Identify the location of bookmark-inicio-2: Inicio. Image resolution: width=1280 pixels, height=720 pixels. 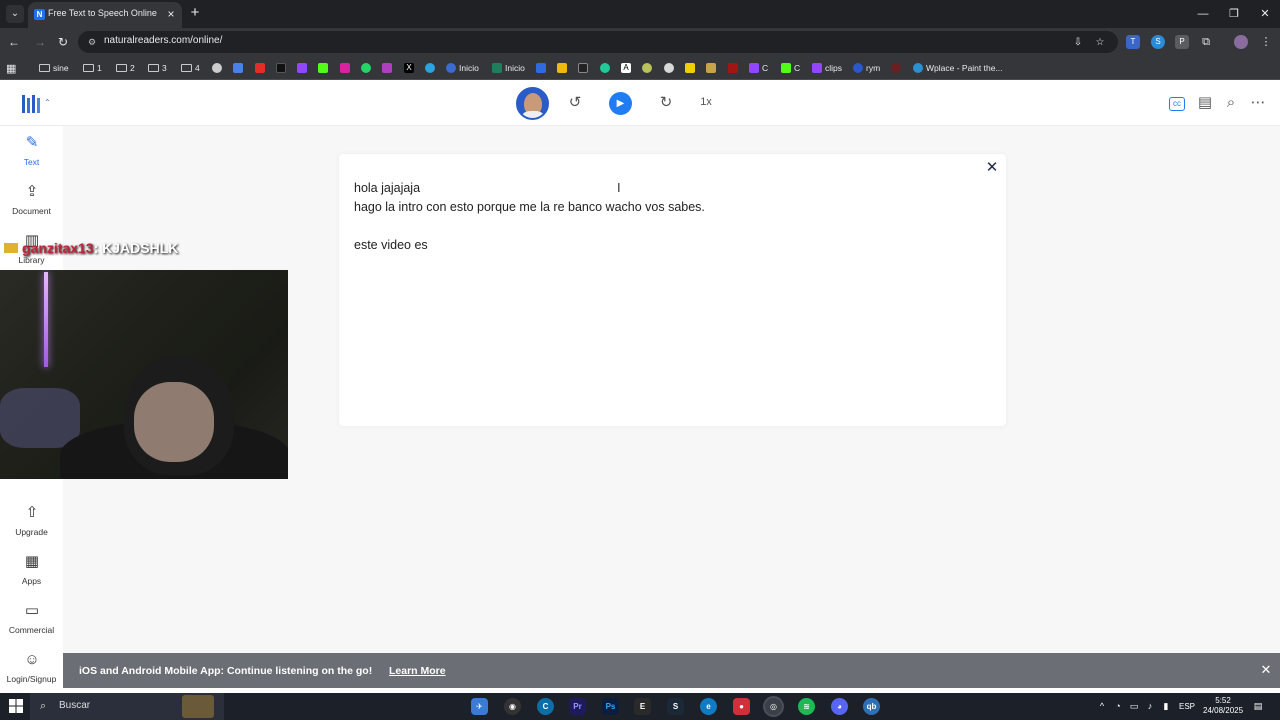
(508, 68).